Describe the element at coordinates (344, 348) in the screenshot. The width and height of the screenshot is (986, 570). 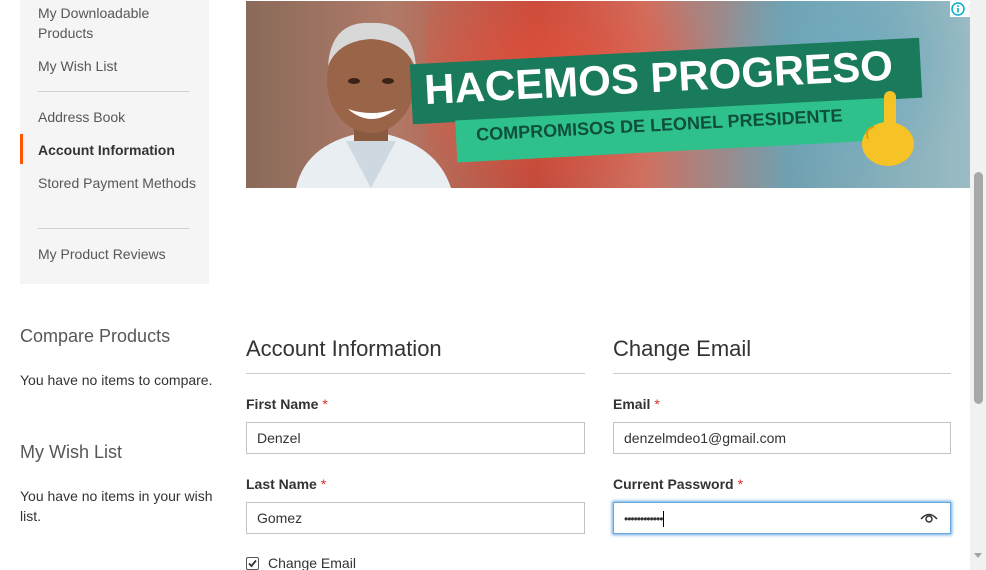
I see `account-information-title: Account Information` at that location.